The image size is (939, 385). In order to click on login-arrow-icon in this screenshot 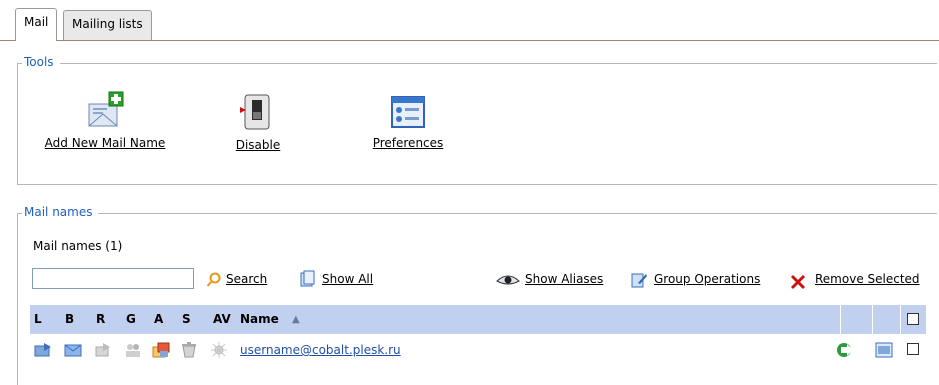, I will do `click(846, 350)`.